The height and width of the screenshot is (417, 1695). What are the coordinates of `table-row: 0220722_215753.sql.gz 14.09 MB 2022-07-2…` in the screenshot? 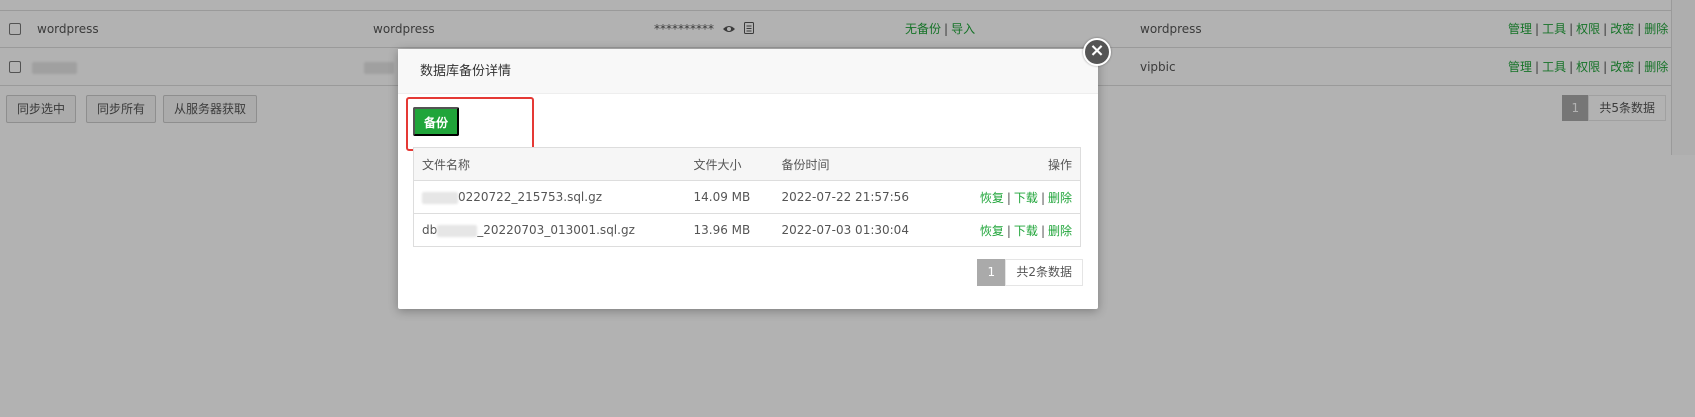 It's located at (747, 197).